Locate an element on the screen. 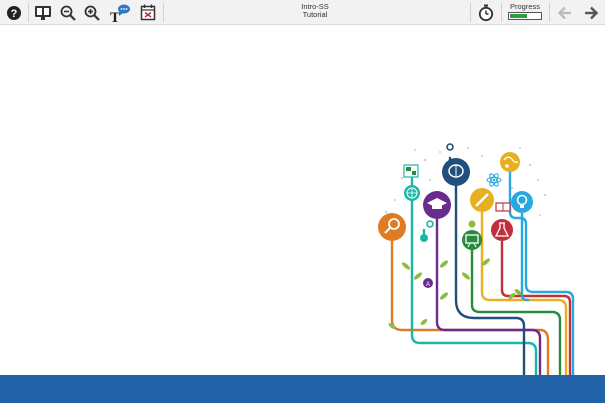 Image resolution: width=605 pixels, height=403 pixels. zoom-out-icon is located at coordinates (68, 13).